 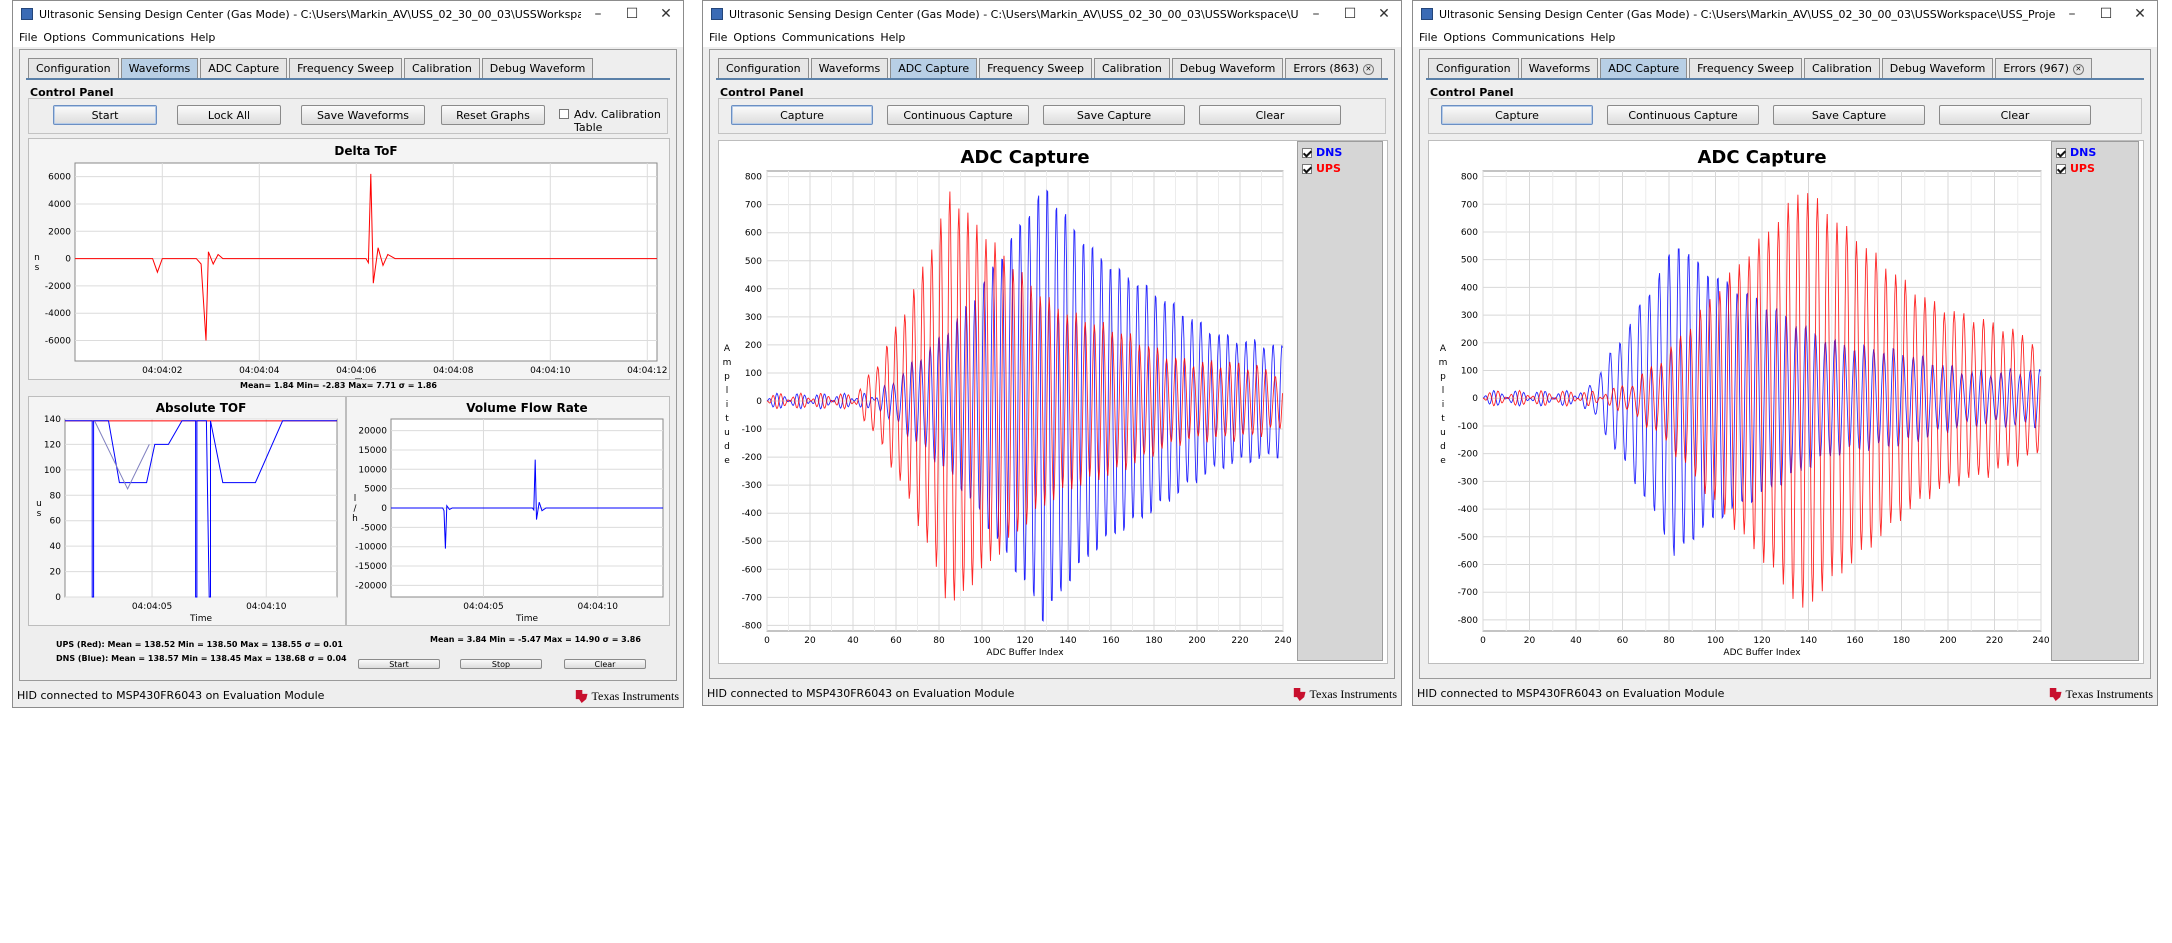 I want to click on vfr-clear-button: Clear, so click(x=605, y=664).